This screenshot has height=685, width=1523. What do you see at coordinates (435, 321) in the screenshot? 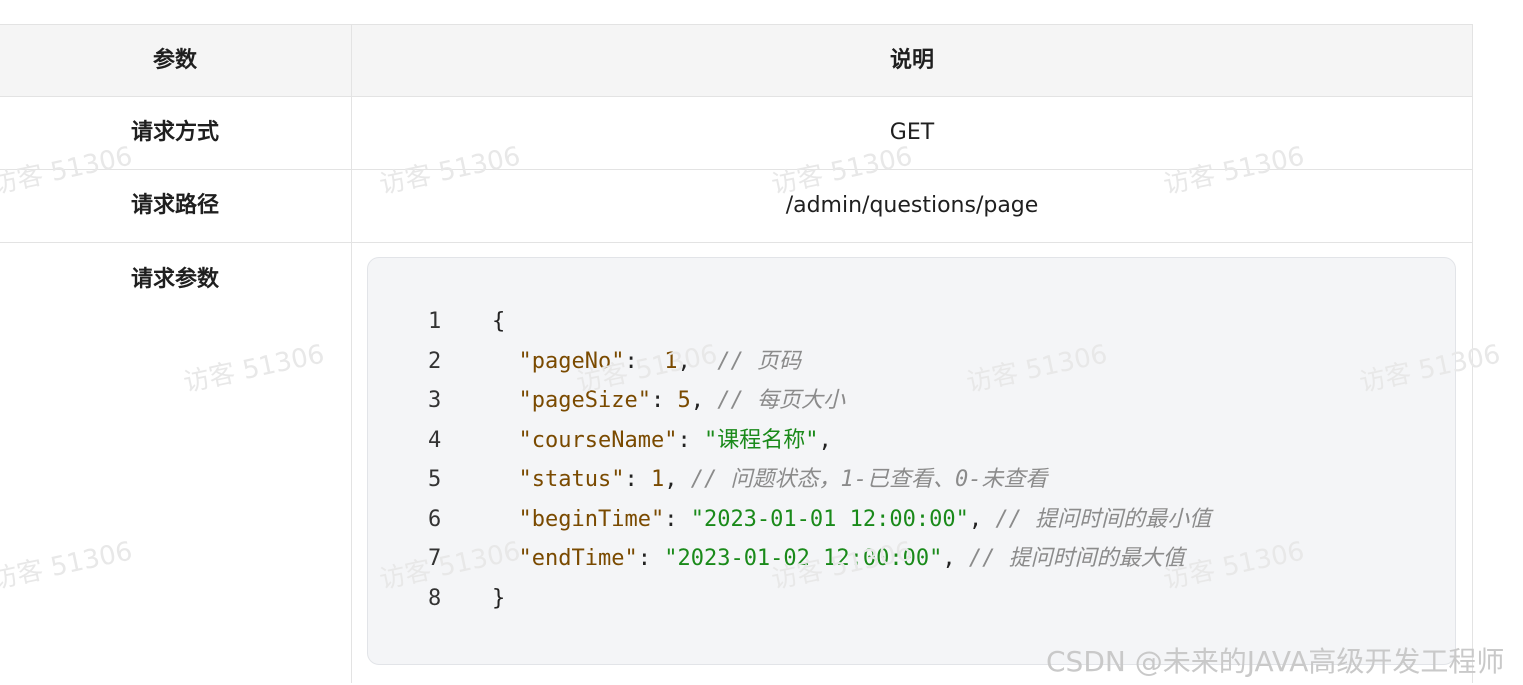
I see `line-number: 1` at bounding box center [435, 321].